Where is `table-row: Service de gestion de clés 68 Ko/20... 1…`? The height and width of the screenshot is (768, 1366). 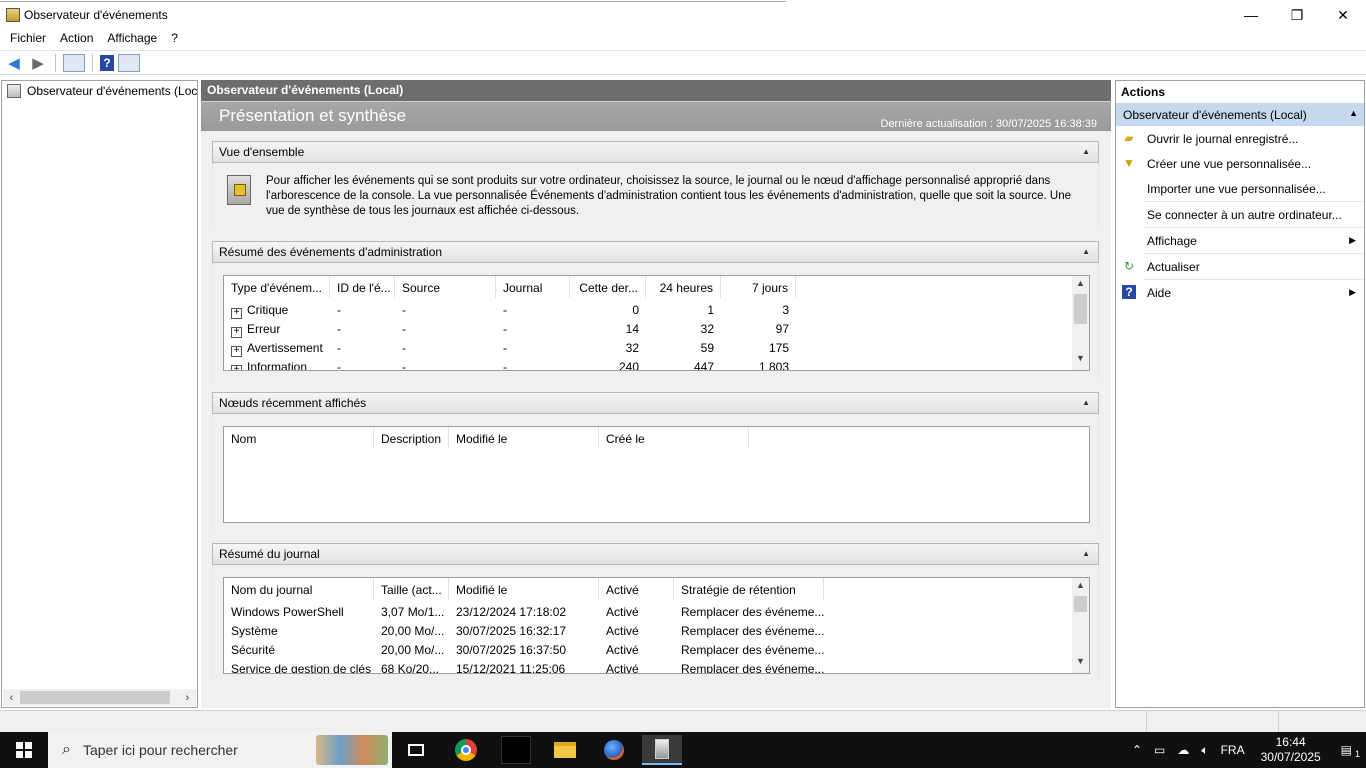 table-row: Service de gestion de clés 68 Ko/20... 1… is located at coordinates (524, 666).